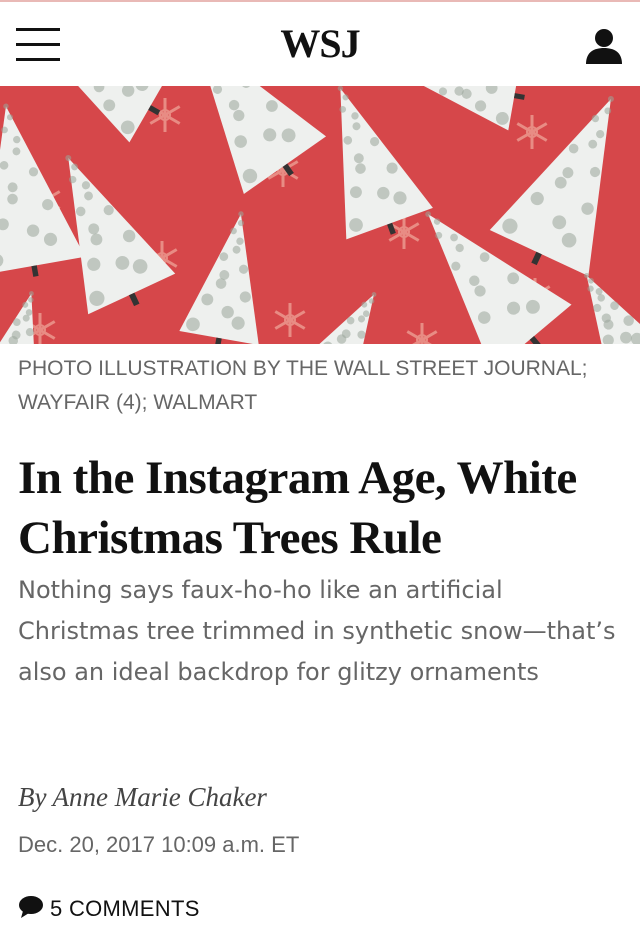 The width and height of the screenshot is (640, 928). I want to click on wsj-logo: WSJ, so click(320, 43).